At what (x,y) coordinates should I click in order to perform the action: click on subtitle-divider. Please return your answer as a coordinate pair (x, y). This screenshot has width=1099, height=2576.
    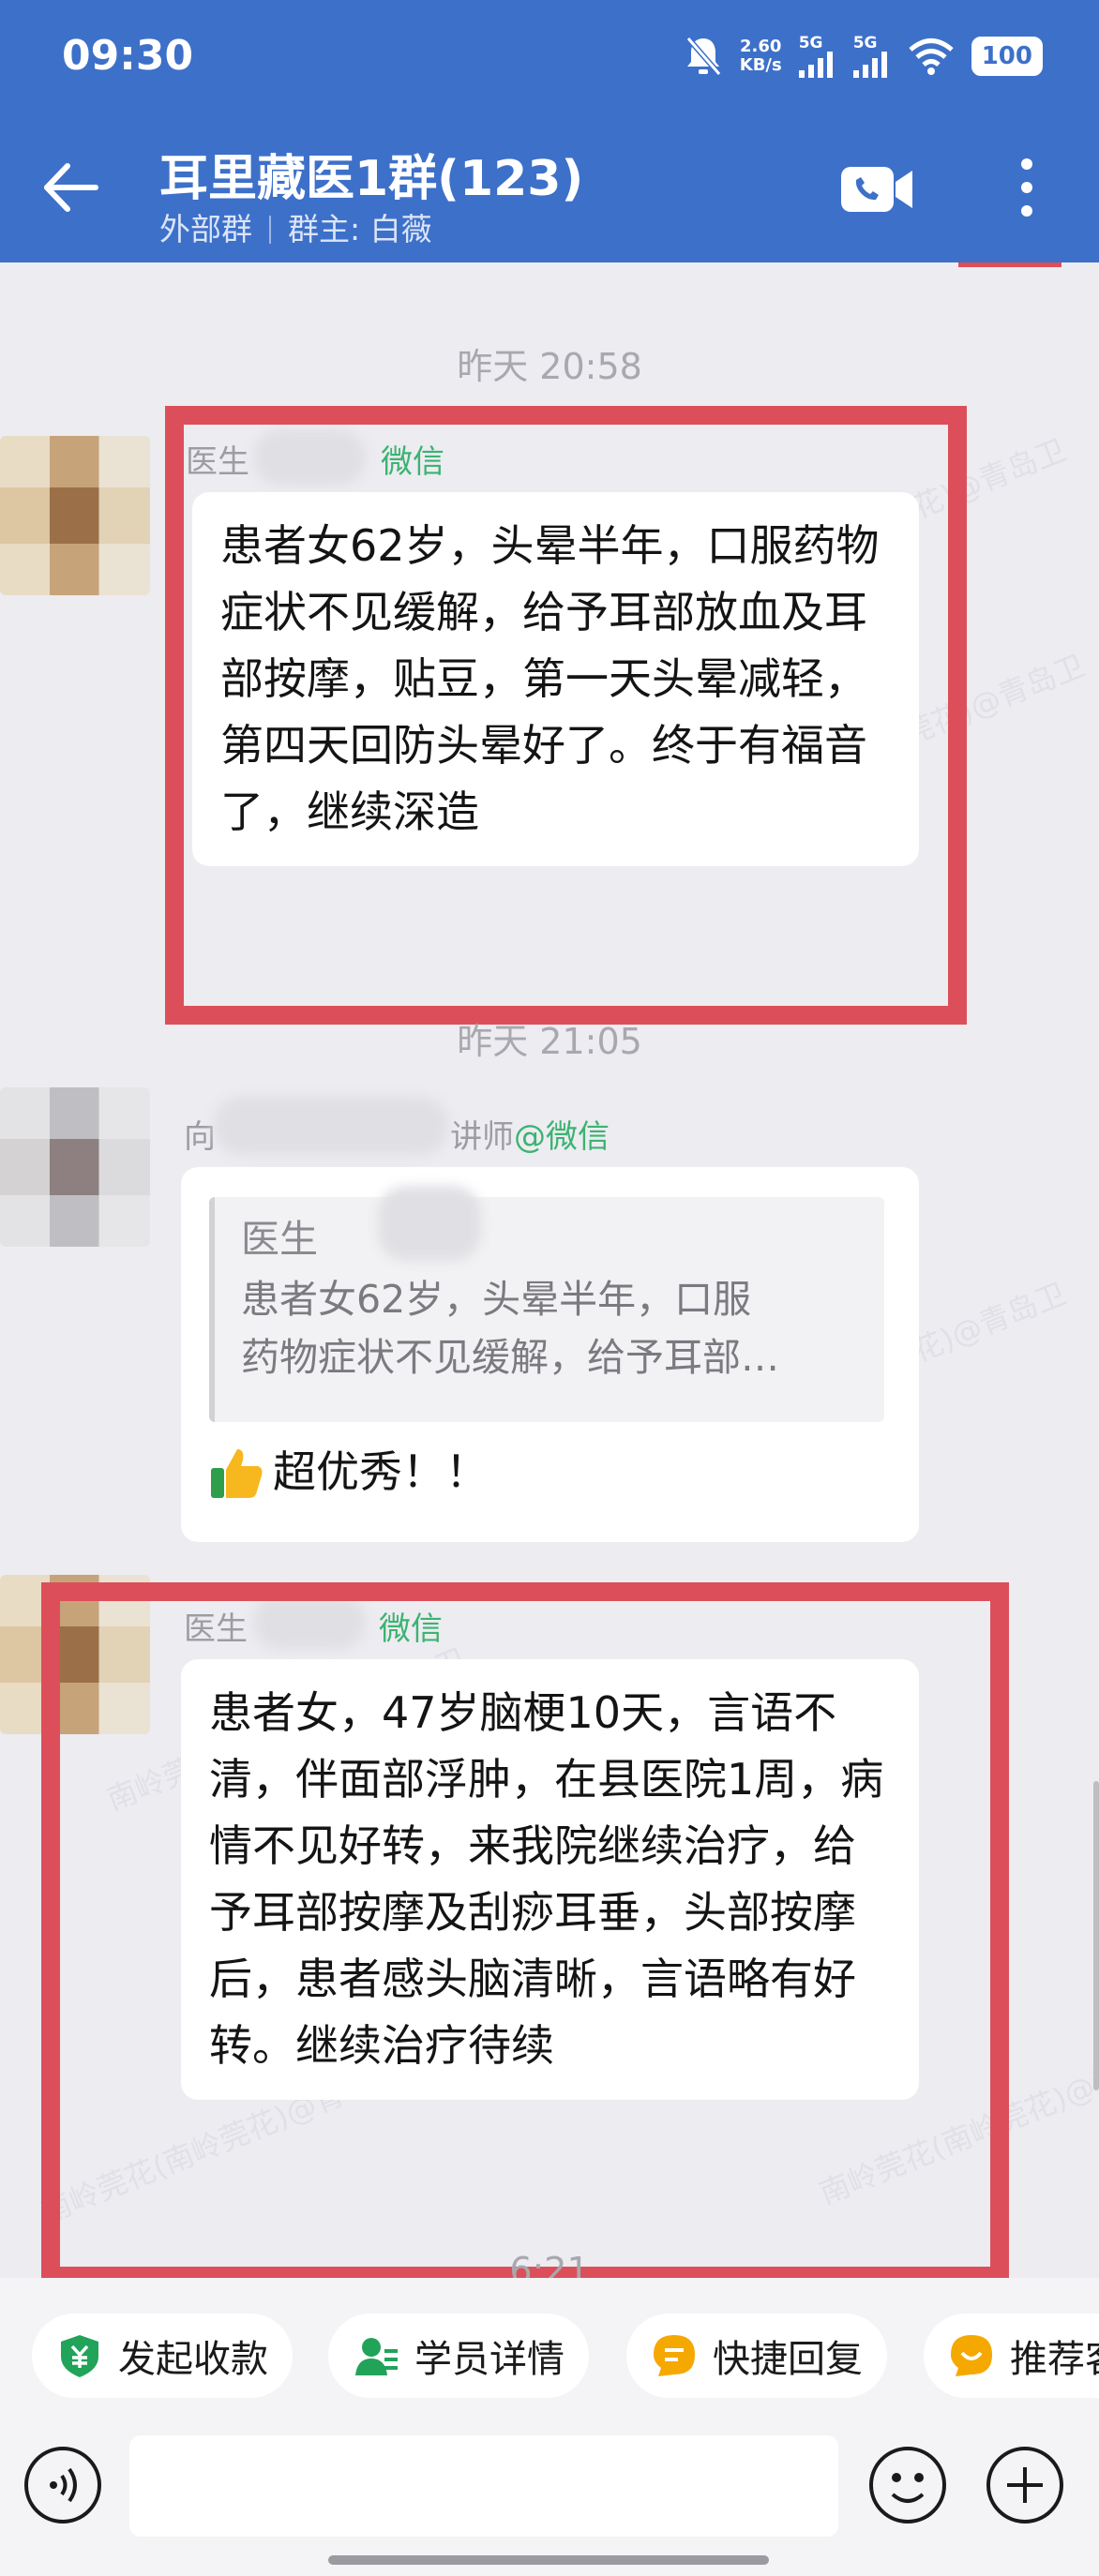
    Looking at the image, I should click on (270, 230).